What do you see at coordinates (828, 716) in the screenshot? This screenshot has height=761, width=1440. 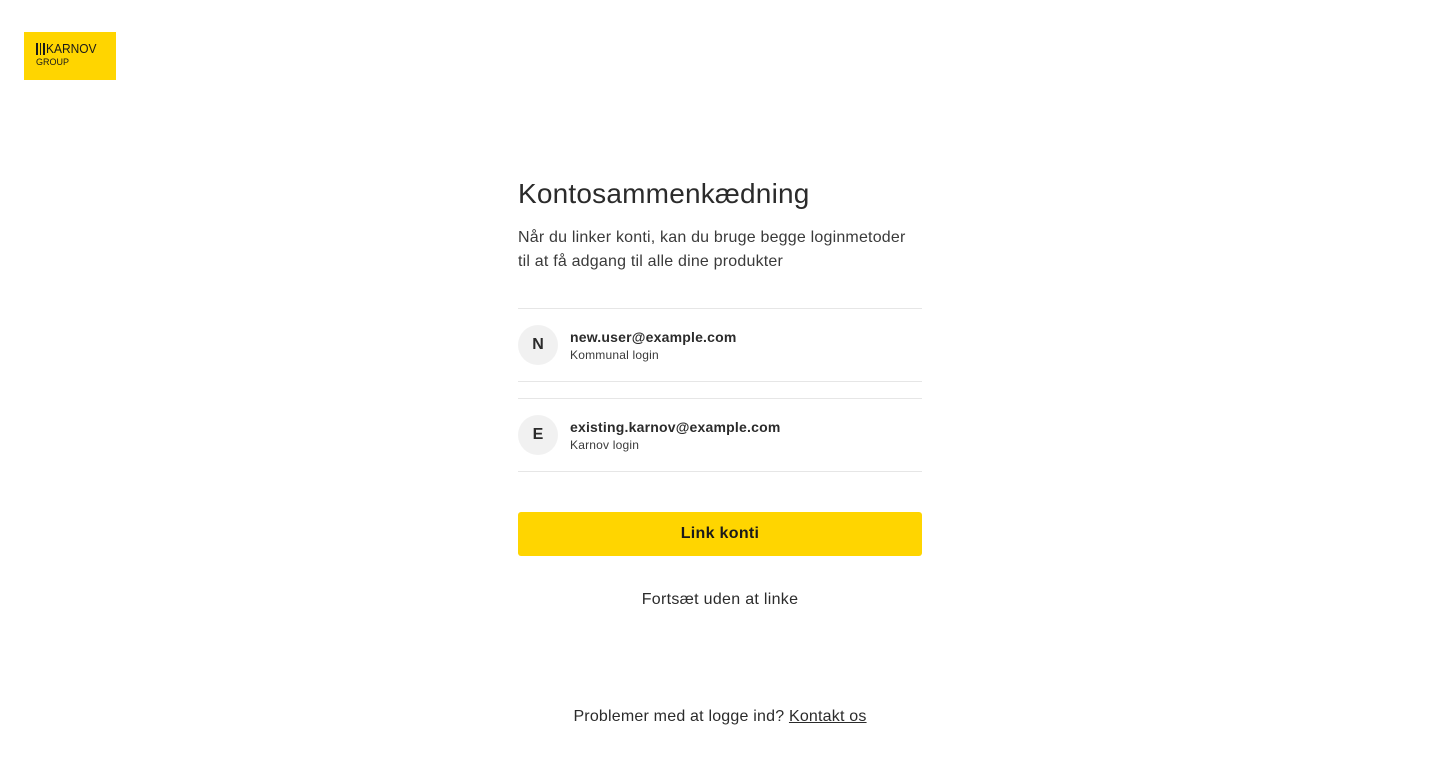 I see `contact-us-link: Kontakt os` at bounding box center [828, 716].